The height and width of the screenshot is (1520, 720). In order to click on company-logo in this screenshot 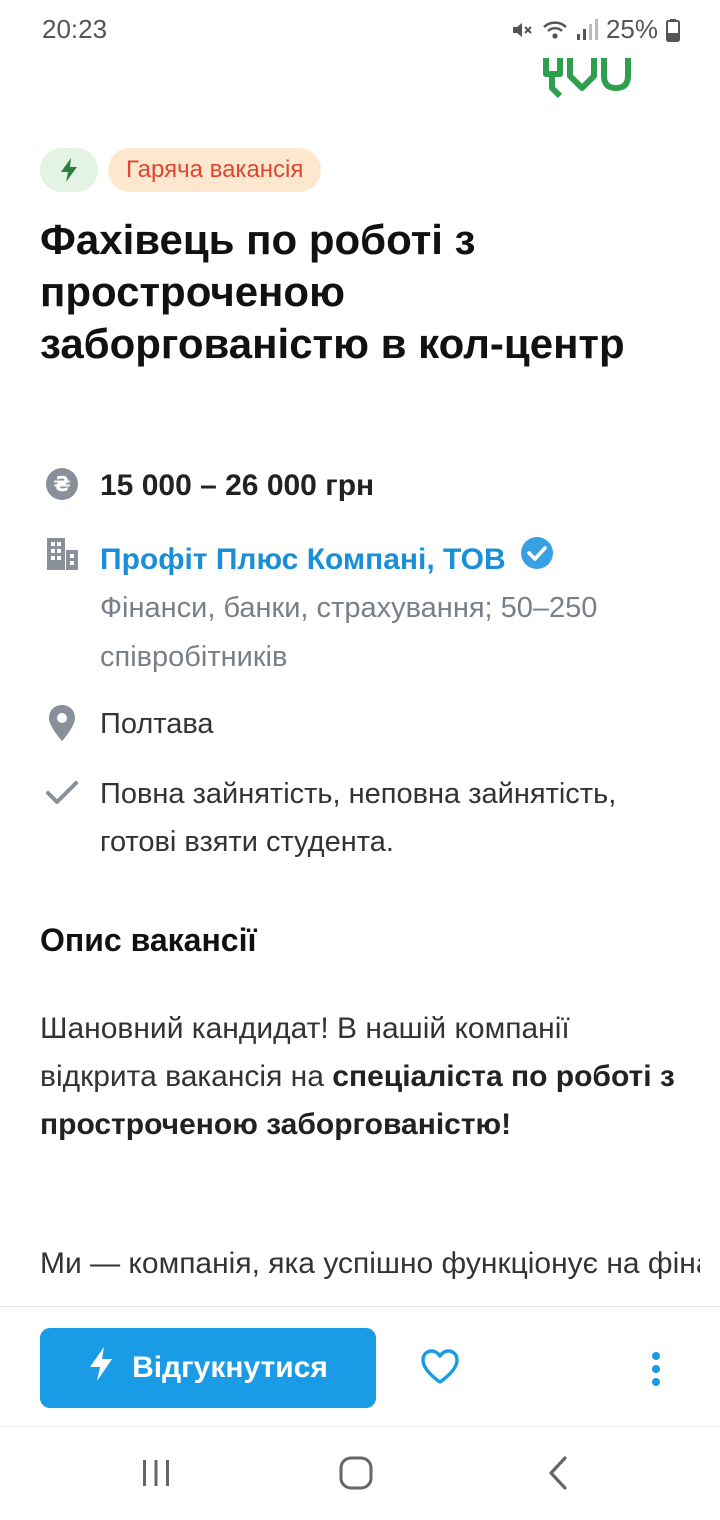, I will do `click(580, 78)`.